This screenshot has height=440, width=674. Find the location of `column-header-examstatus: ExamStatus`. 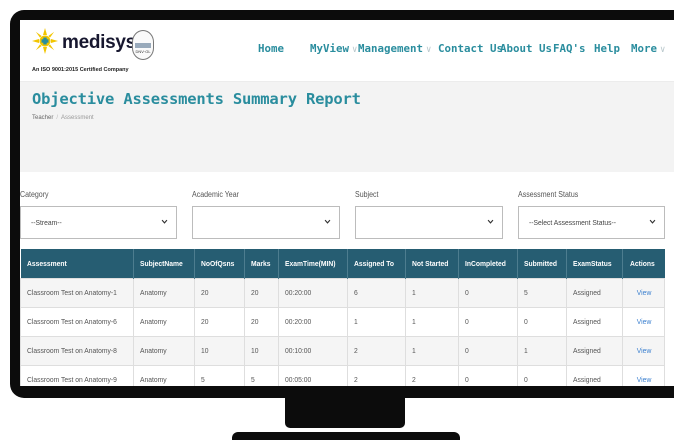

column-header-examstatus: ExamStatus is located at coordinates (595, 263).